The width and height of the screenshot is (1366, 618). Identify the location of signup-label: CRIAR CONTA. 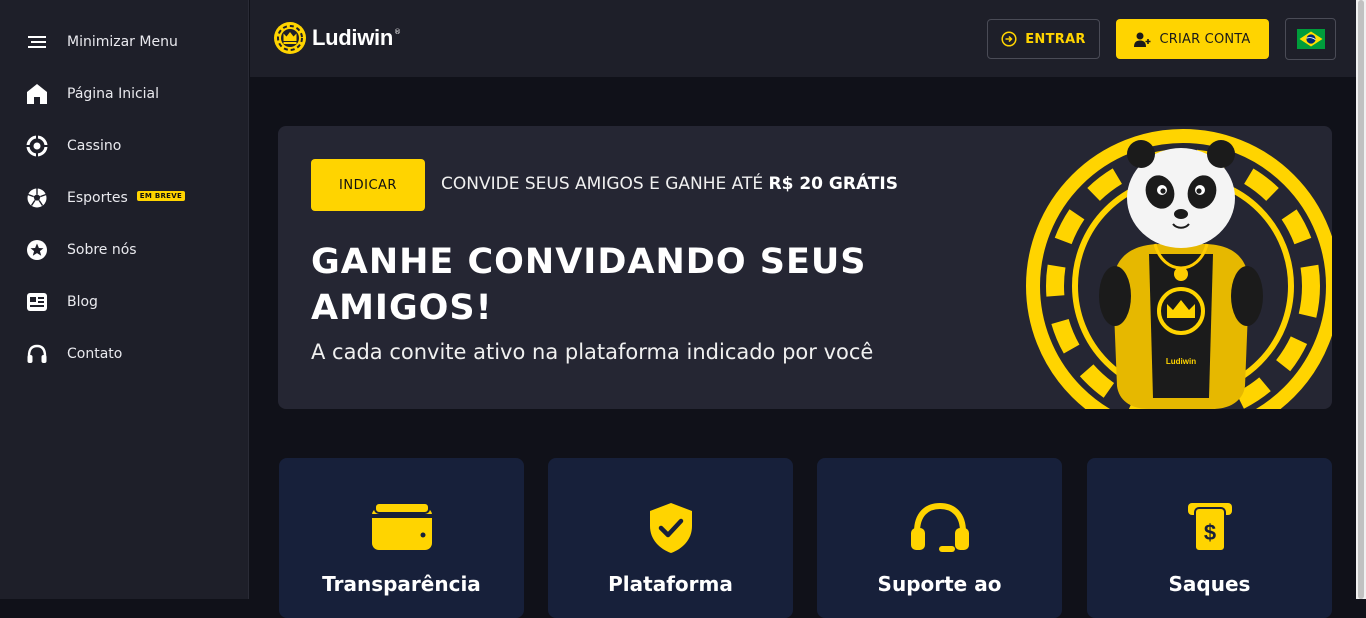
(1205, 39).